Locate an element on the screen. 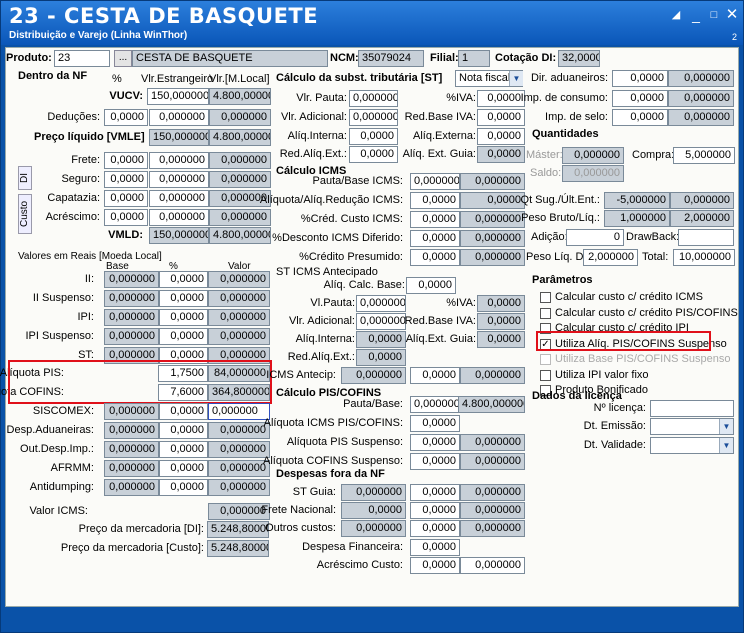 The image size is (744, 633). reais-row-valor-field: 0,000000 is located at coordinates (239, 411).